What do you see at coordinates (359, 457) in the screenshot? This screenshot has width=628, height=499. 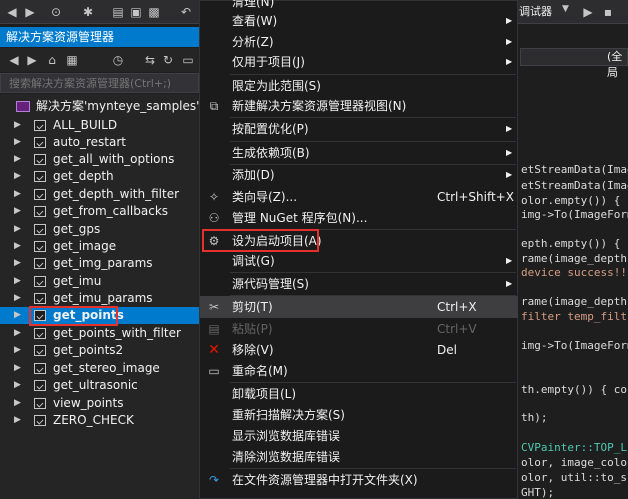 I see `menu-item-clear-browse-db-errors: 清除浏览数据库错误` at bounding box center [359, 457].